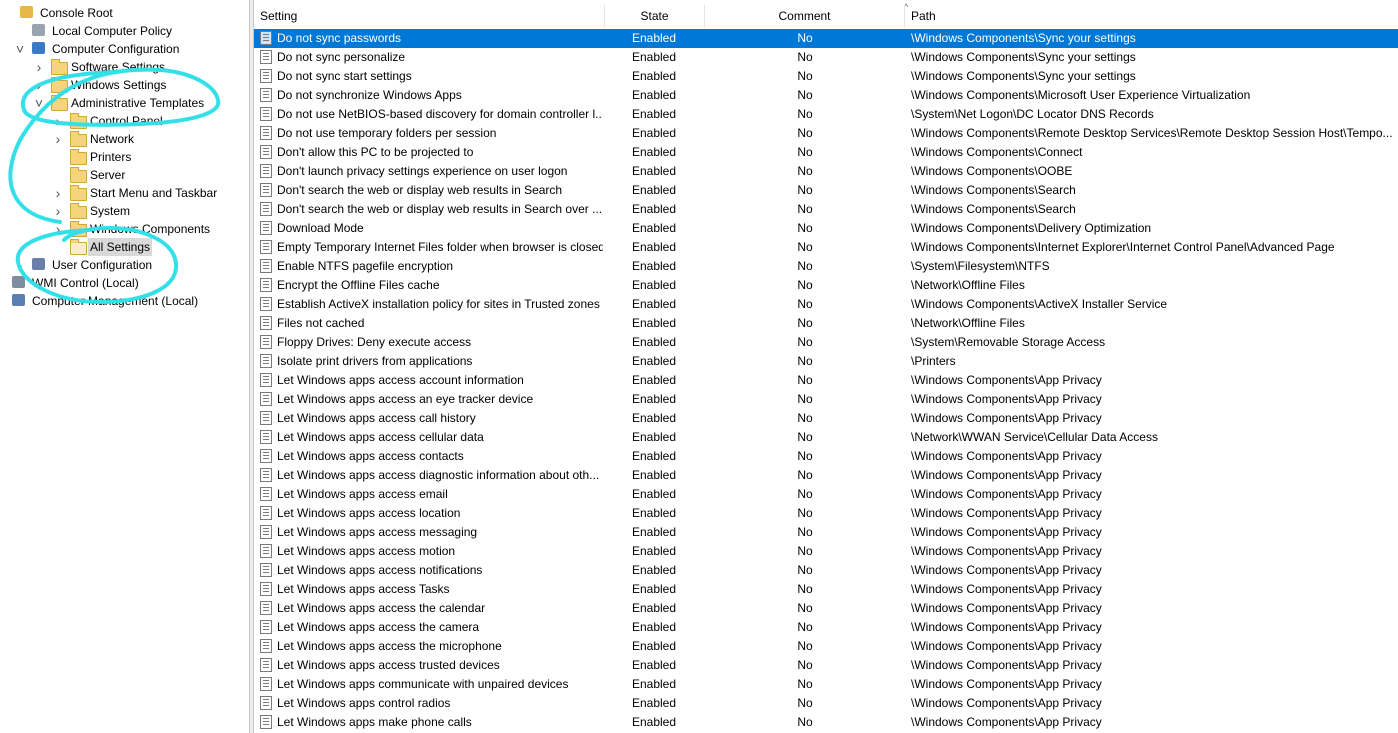 The image size is (1398, 733). What do you see at coordinates (429, 16) in the screenshot?
I see `column-header-setting: Setting` at bounding box center [429, 16].